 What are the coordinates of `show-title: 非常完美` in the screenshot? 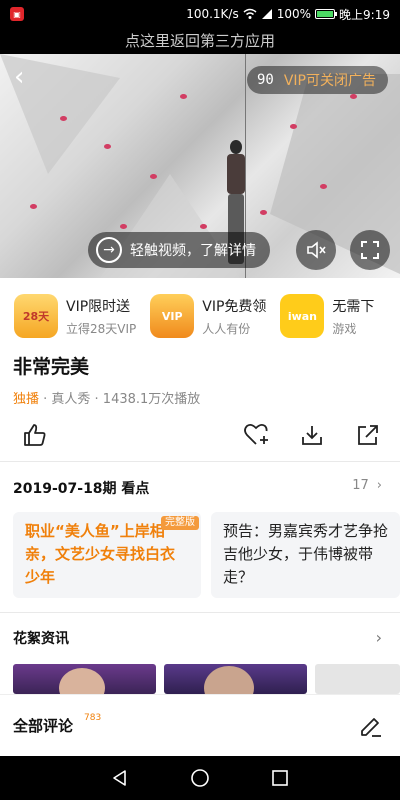 It's located at (51, 367).